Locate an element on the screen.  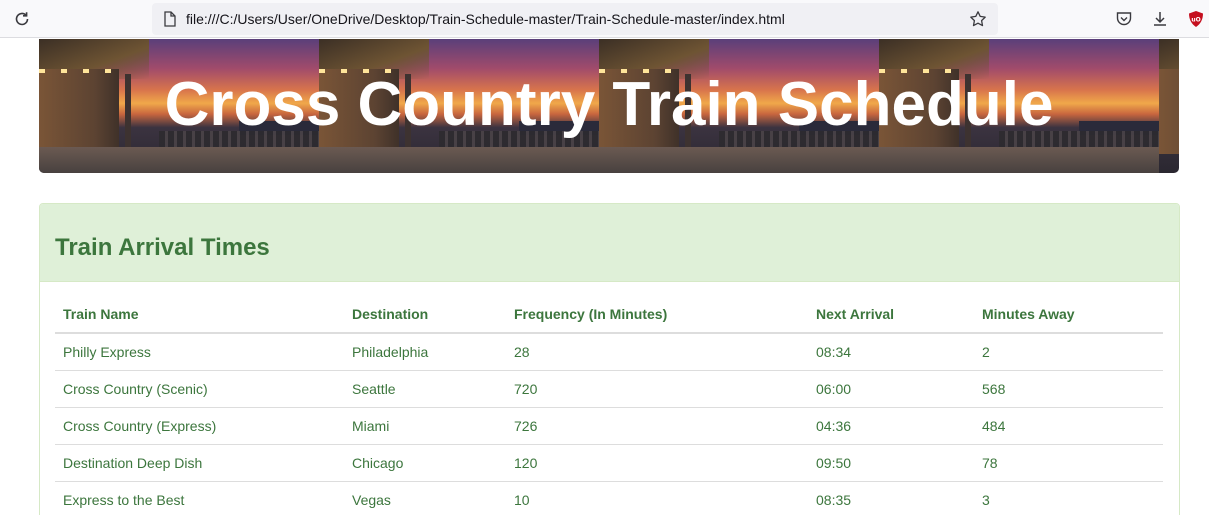
column-header-minutes-away: Minutes Away is located at coordinates (1068, 315).